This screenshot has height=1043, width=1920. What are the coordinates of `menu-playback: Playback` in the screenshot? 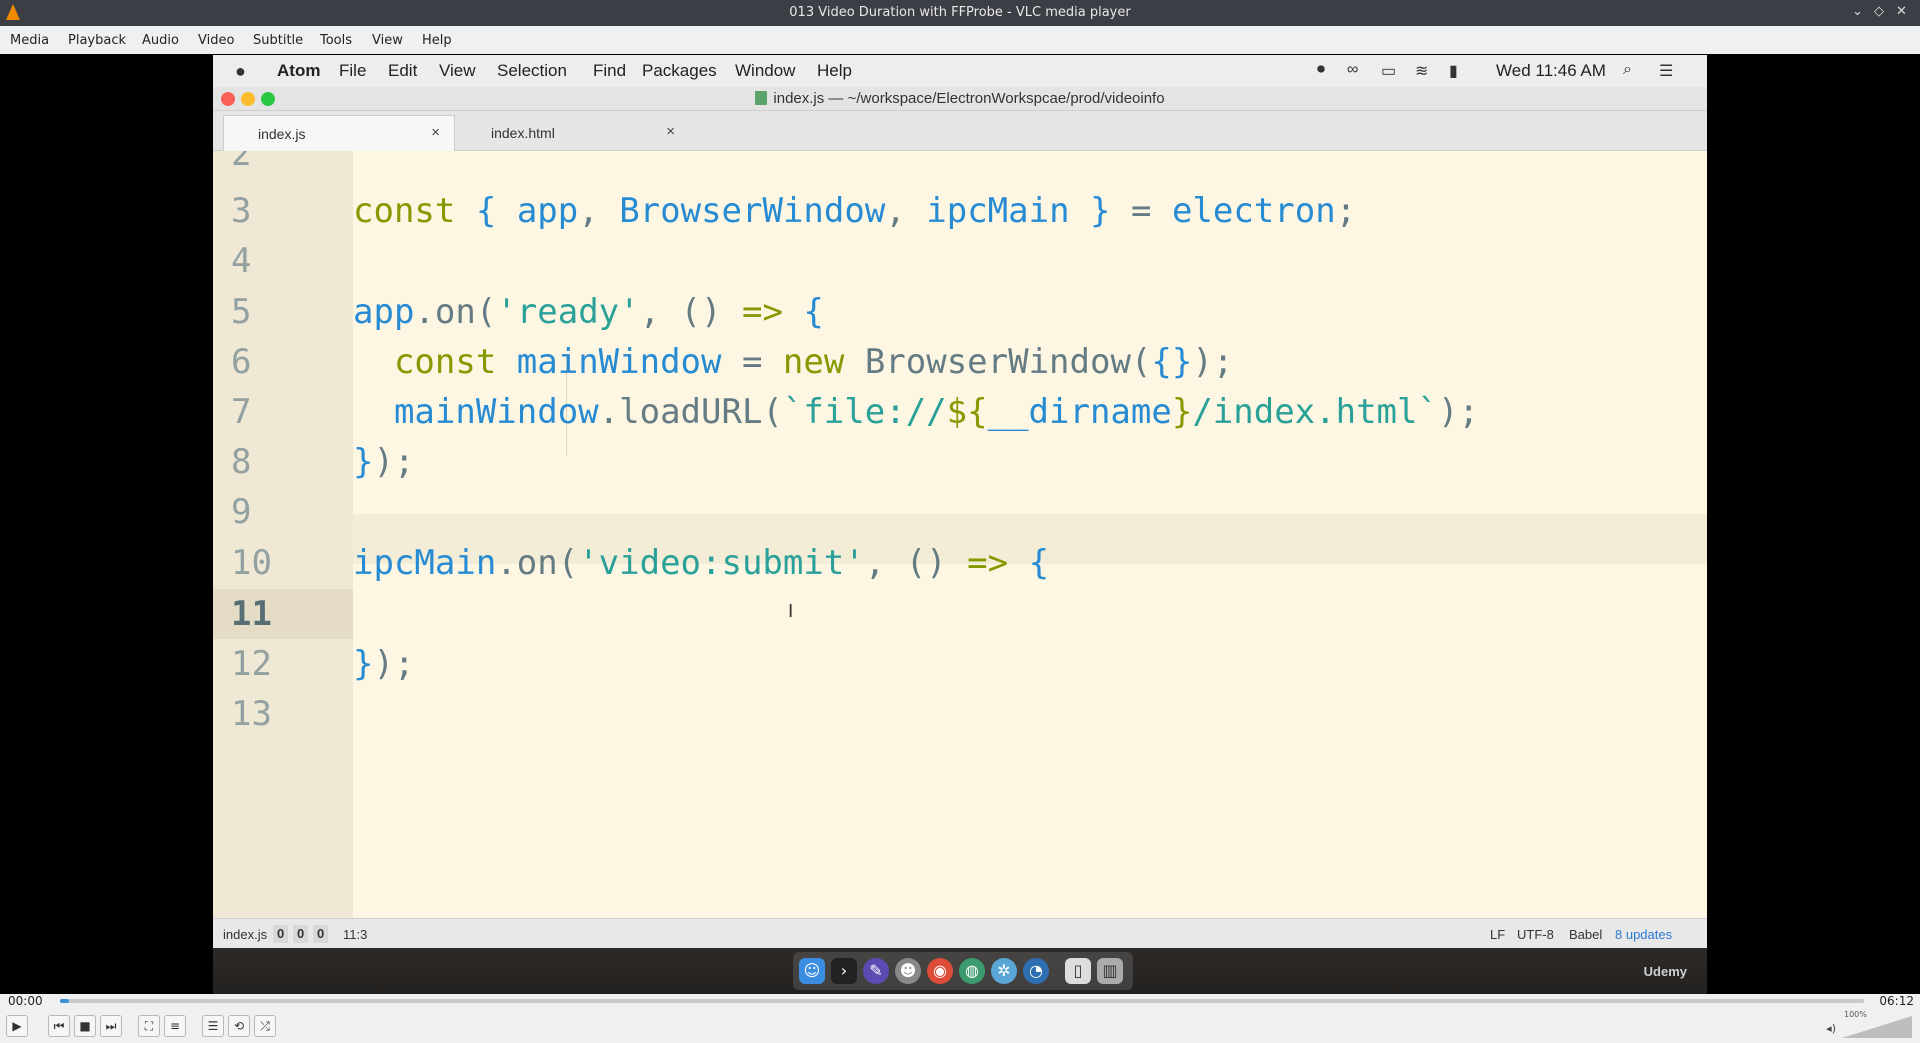 It's located at (97, 40).